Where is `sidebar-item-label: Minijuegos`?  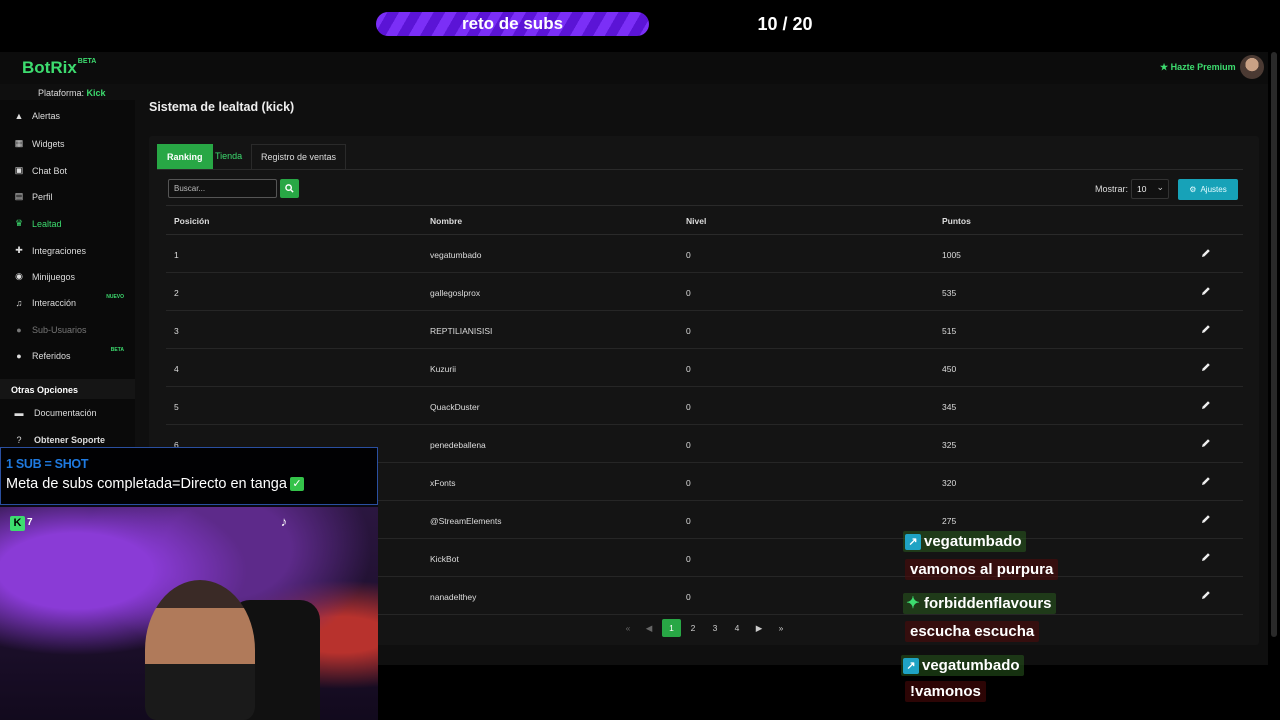
sidebar-item-label: Minijuegos is located at coordinates (54, 276).